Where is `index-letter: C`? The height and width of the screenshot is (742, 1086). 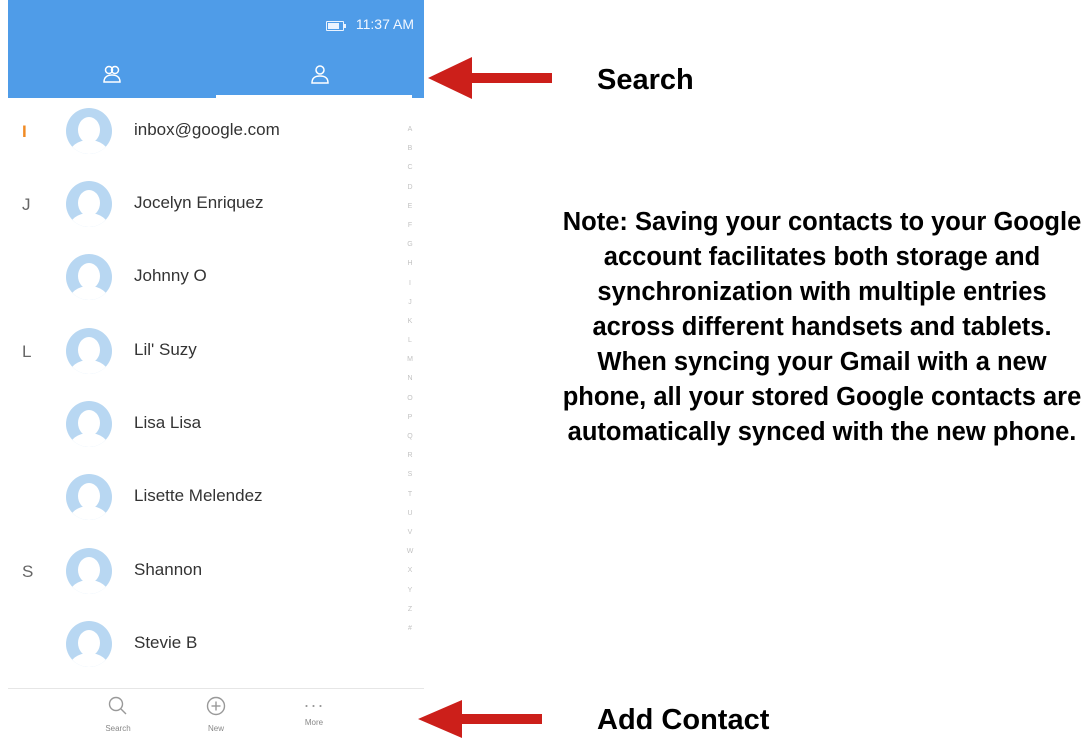 index-letter: C is located at coordinates (410, 167).